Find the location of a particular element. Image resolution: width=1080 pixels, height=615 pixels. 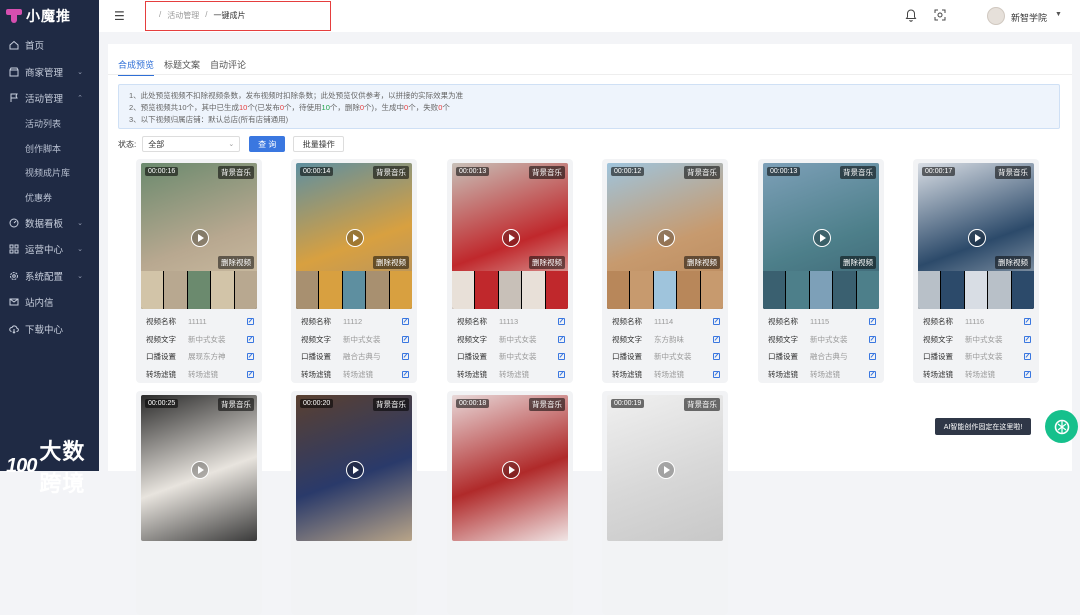

ai-assistant-button is located at coordinates (1061, 426).